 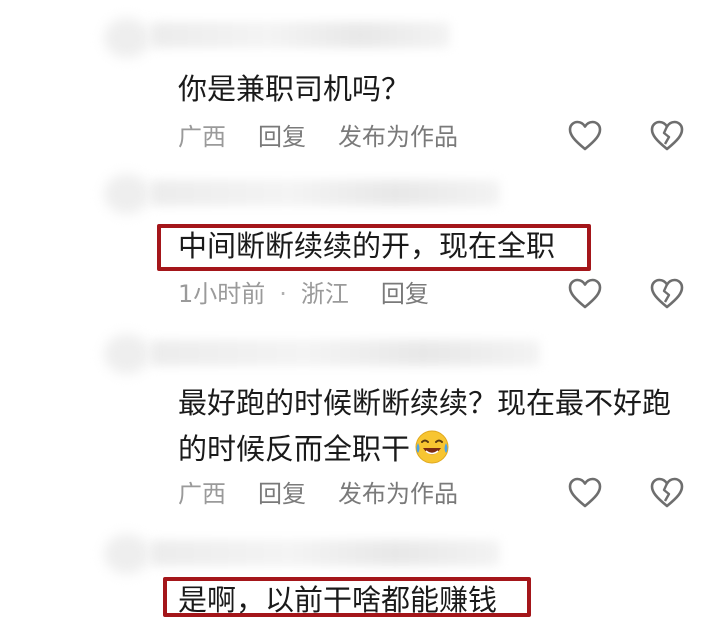 I want to click on comment-time: 1小时前, so click(x=222, y=294).